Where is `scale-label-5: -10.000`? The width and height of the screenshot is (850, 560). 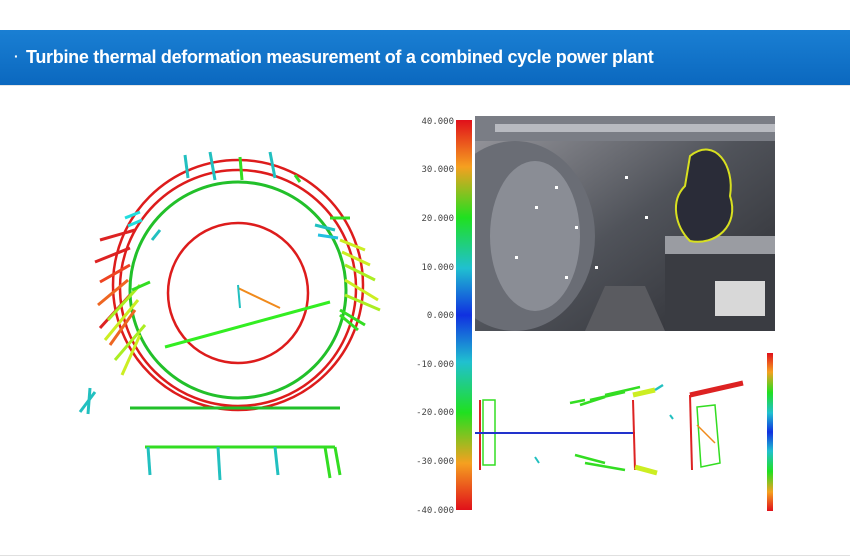 scale-label-5: -10.000 is located at coordinates (435, 365).